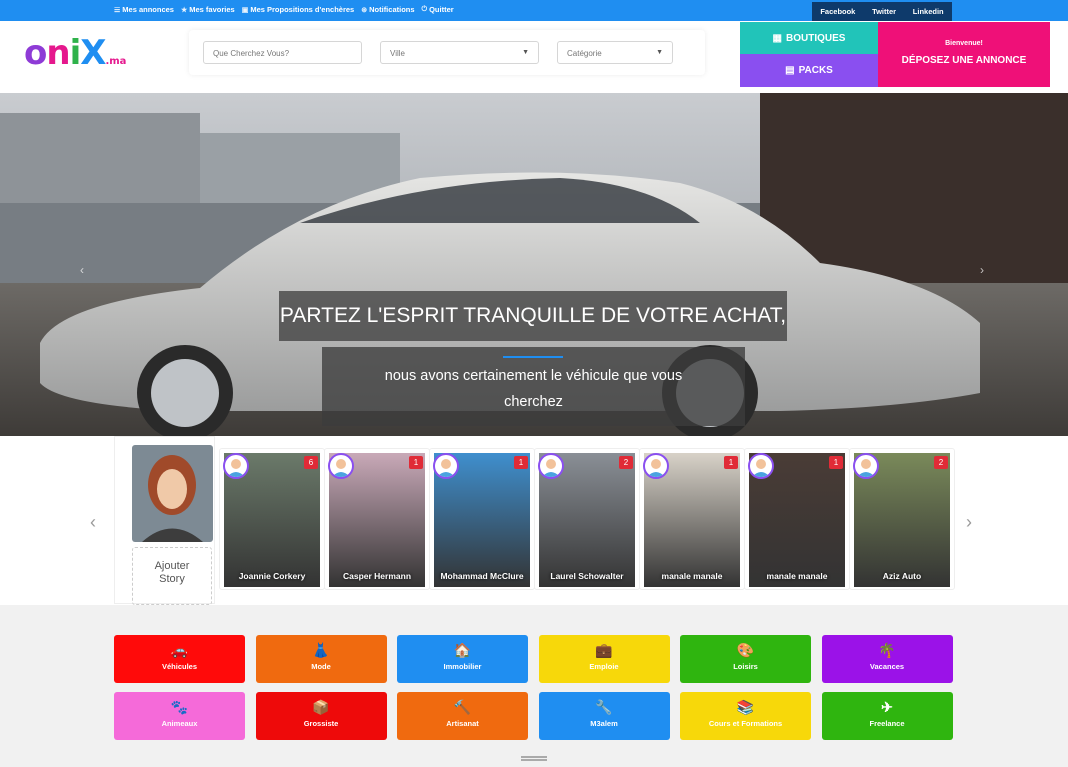  Describe the element at coordinates (887, 707) in the screenshot. I see `send-icon: ✈` at that location.